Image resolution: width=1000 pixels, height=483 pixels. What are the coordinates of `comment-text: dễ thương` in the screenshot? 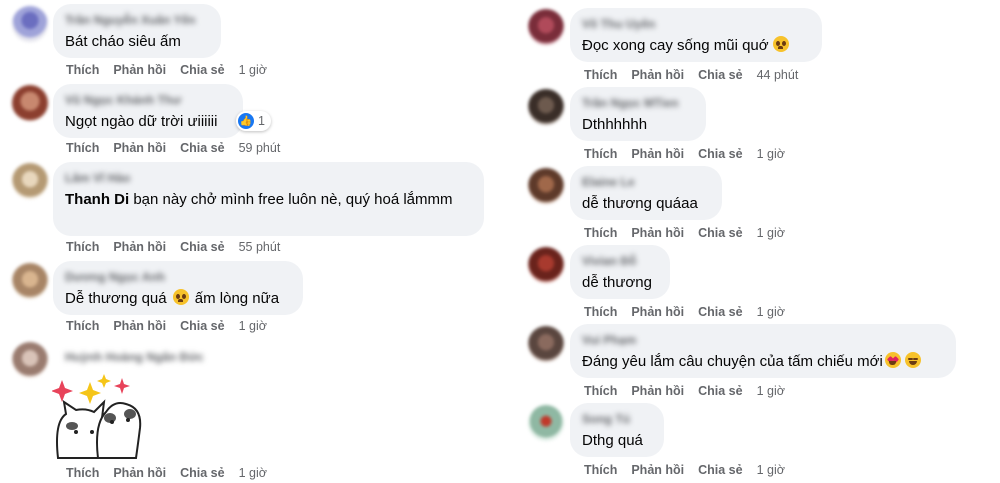 It's located at (617, 282).